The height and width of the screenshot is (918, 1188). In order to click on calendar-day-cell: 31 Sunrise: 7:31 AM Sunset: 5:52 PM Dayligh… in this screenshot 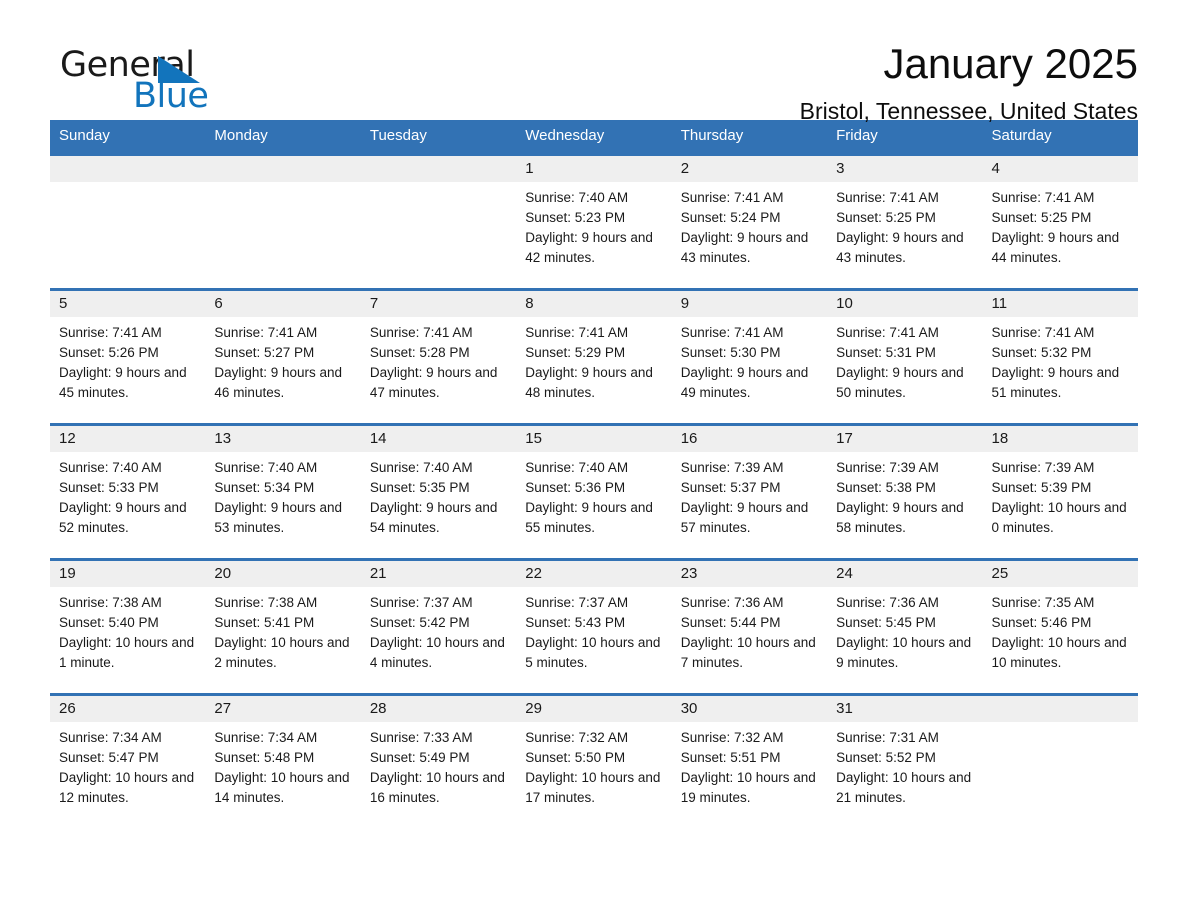, I will do `click(905, 760)`.